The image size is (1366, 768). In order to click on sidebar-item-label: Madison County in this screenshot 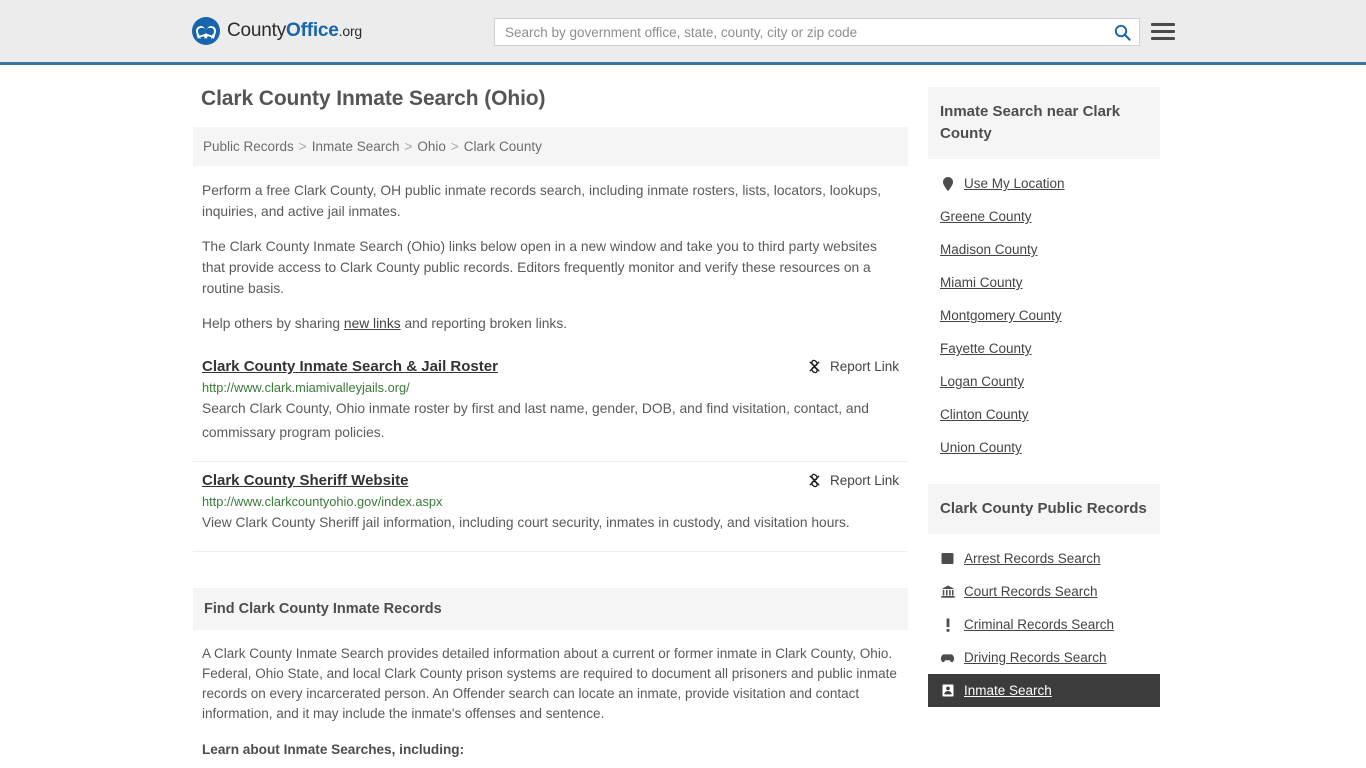, I will do `click(989, 249)`.